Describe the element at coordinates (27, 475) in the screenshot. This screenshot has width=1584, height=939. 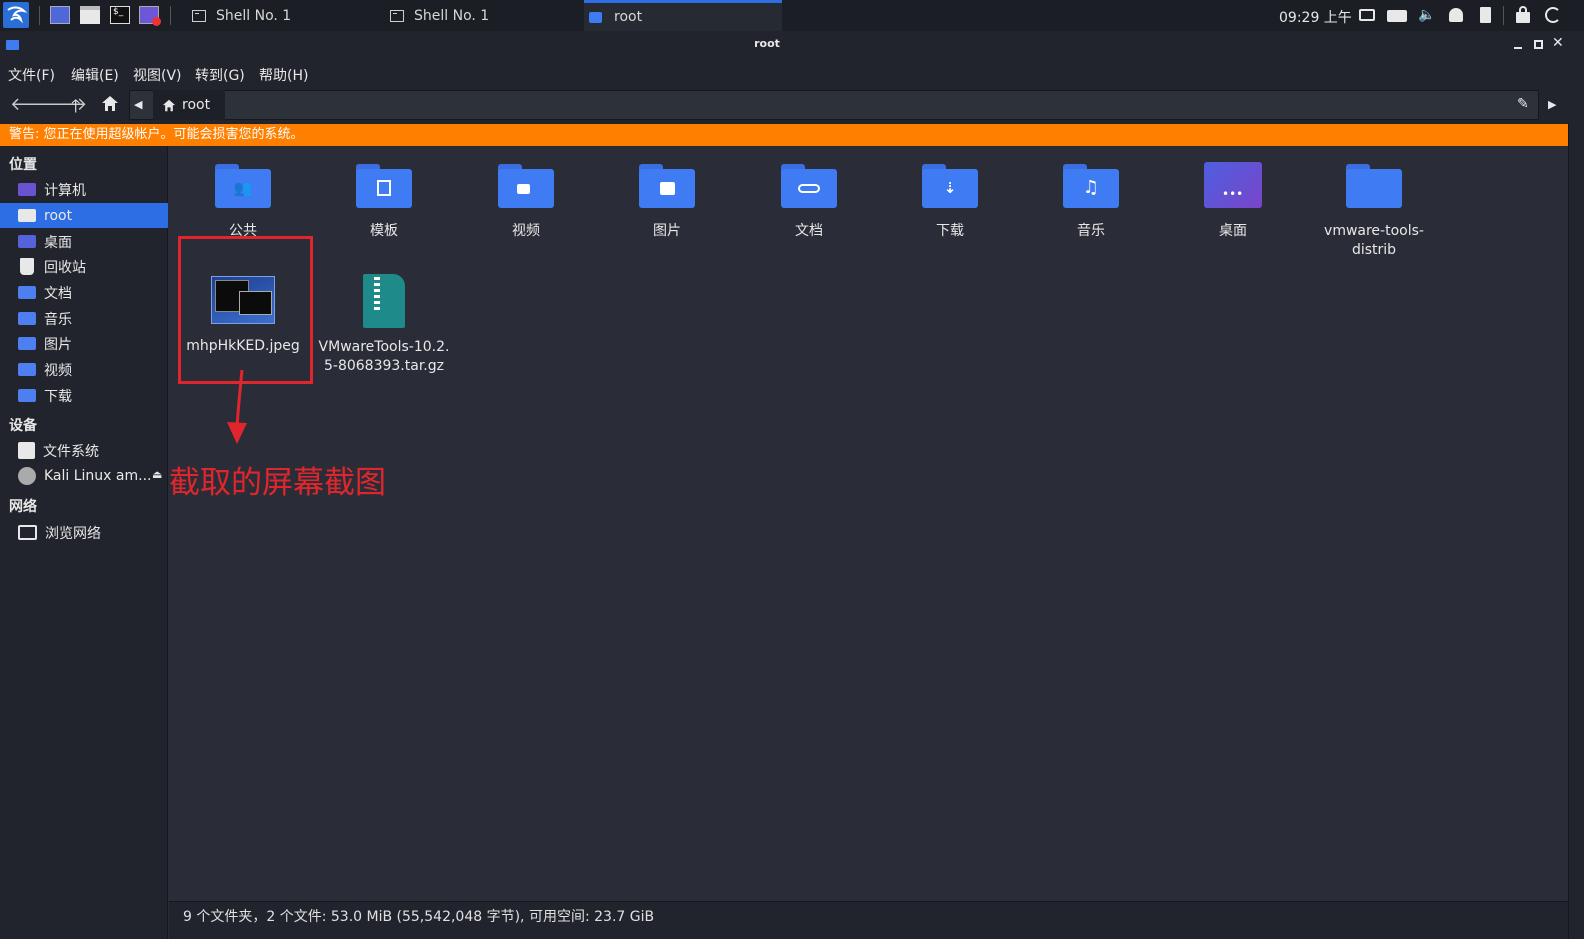
I see `optical-disc-icon` at that location.